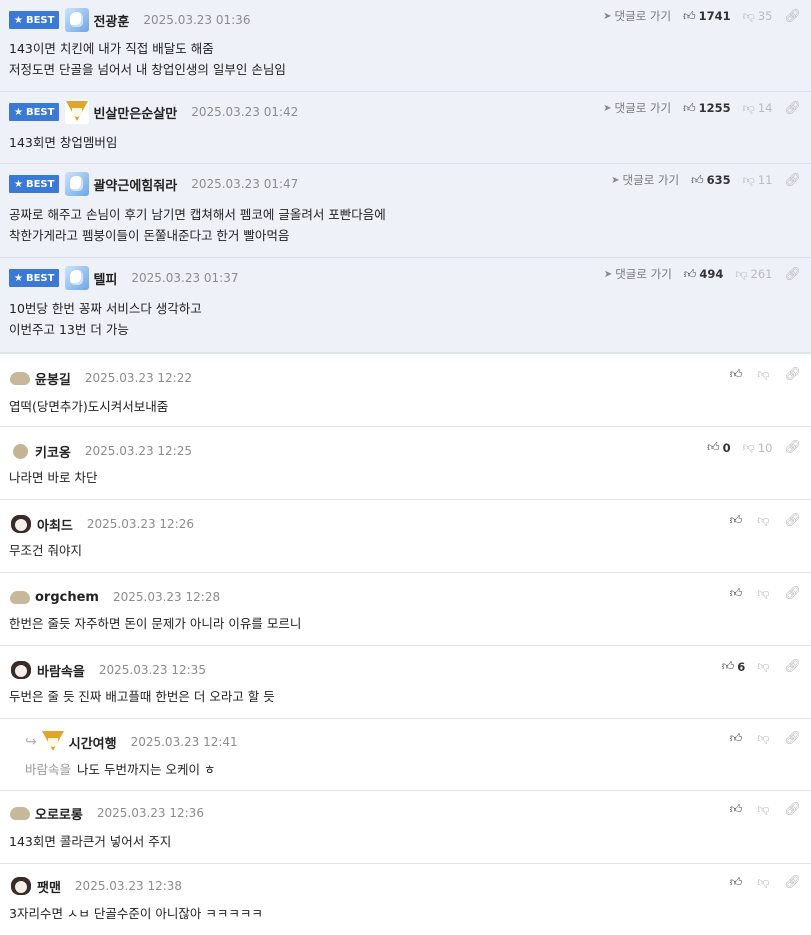 The height and width of the screenshot is (935, 811). Describe the element at coordinates (758, 108) in the screenshot. I see `downvote-button: 👎︎ 14` at that location.